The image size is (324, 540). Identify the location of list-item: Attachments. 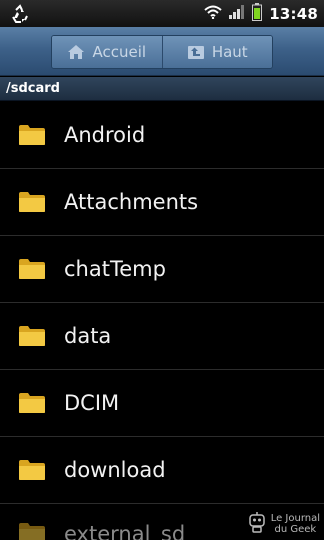
(162, 202).